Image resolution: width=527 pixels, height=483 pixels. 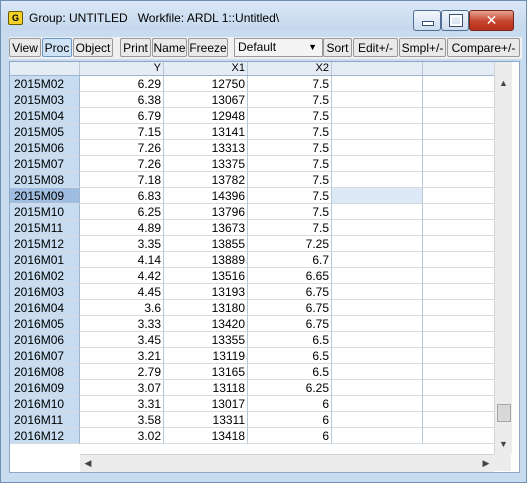 What do you see at coordinates (45, 388) in the screenshot?
I see `row-label: 2016M09` at bounding box center [45, 388].